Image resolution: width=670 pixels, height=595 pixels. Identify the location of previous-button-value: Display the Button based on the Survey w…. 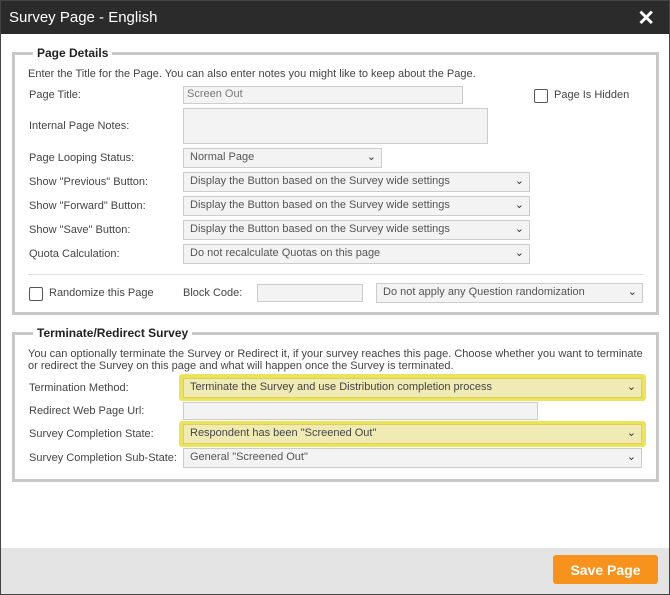
(320, 181).